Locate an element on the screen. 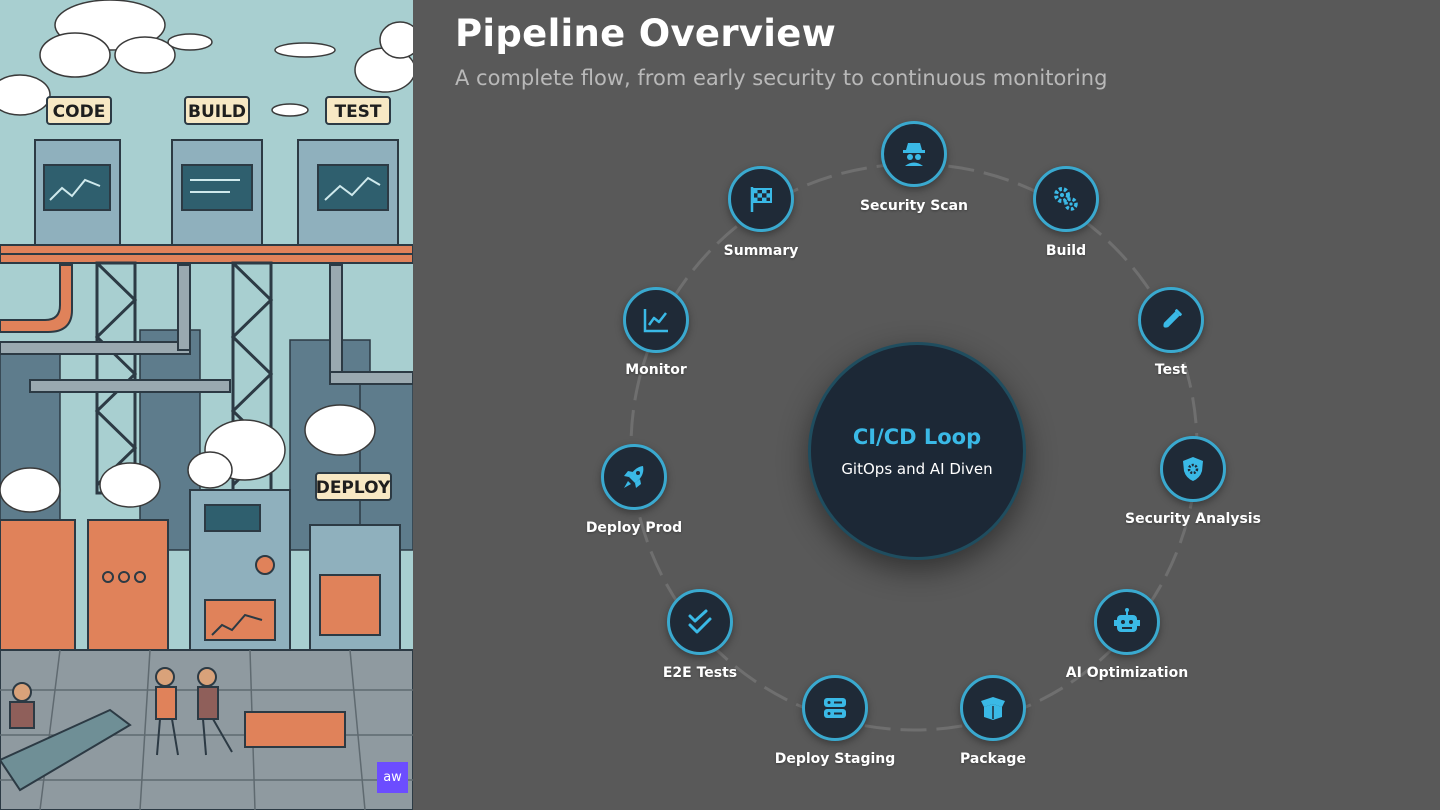 The width and height of the screenshot is (1440, 810). stage-deploy-prod is located at coordinates (634, 477).